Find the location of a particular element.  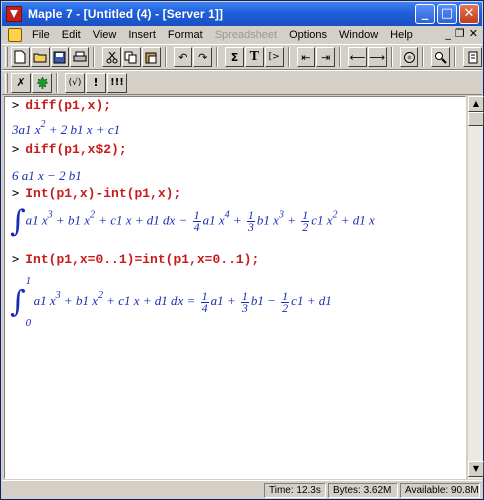

denominator: 2 is located at coordinates (285, 307).